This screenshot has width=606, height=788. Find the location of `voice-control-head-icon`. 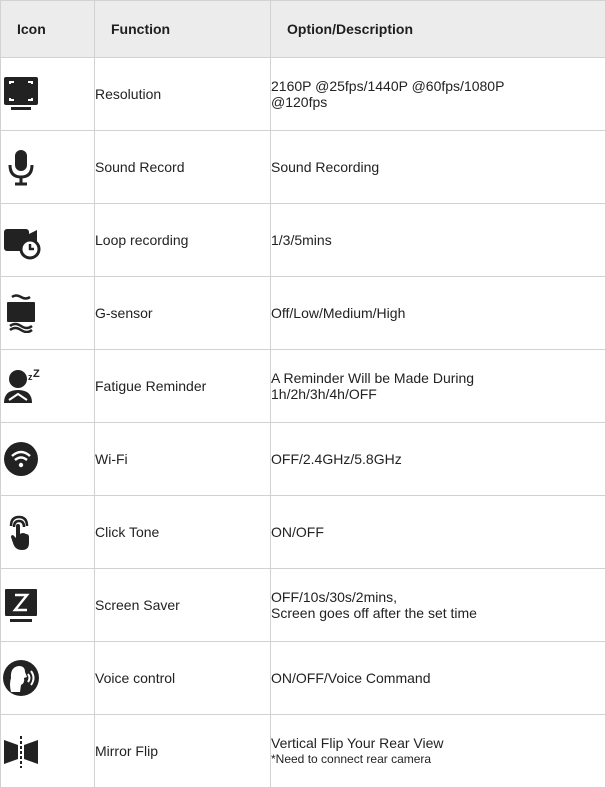

voice-control-head-icon is located at coordinates (21, 678).